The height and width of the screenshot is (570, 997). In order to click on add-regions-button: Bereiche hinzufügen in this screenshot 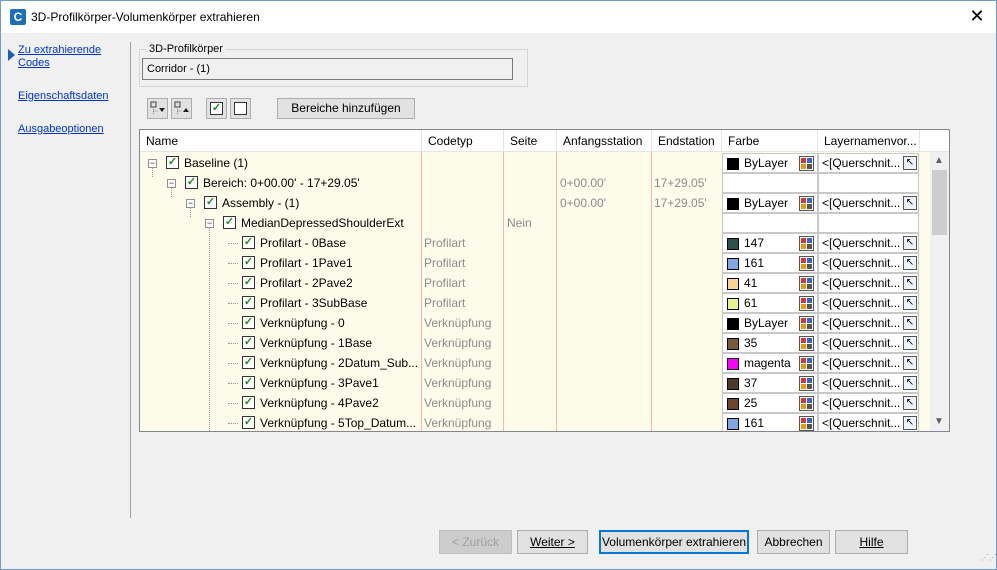, I will do `click(346, 108)`.